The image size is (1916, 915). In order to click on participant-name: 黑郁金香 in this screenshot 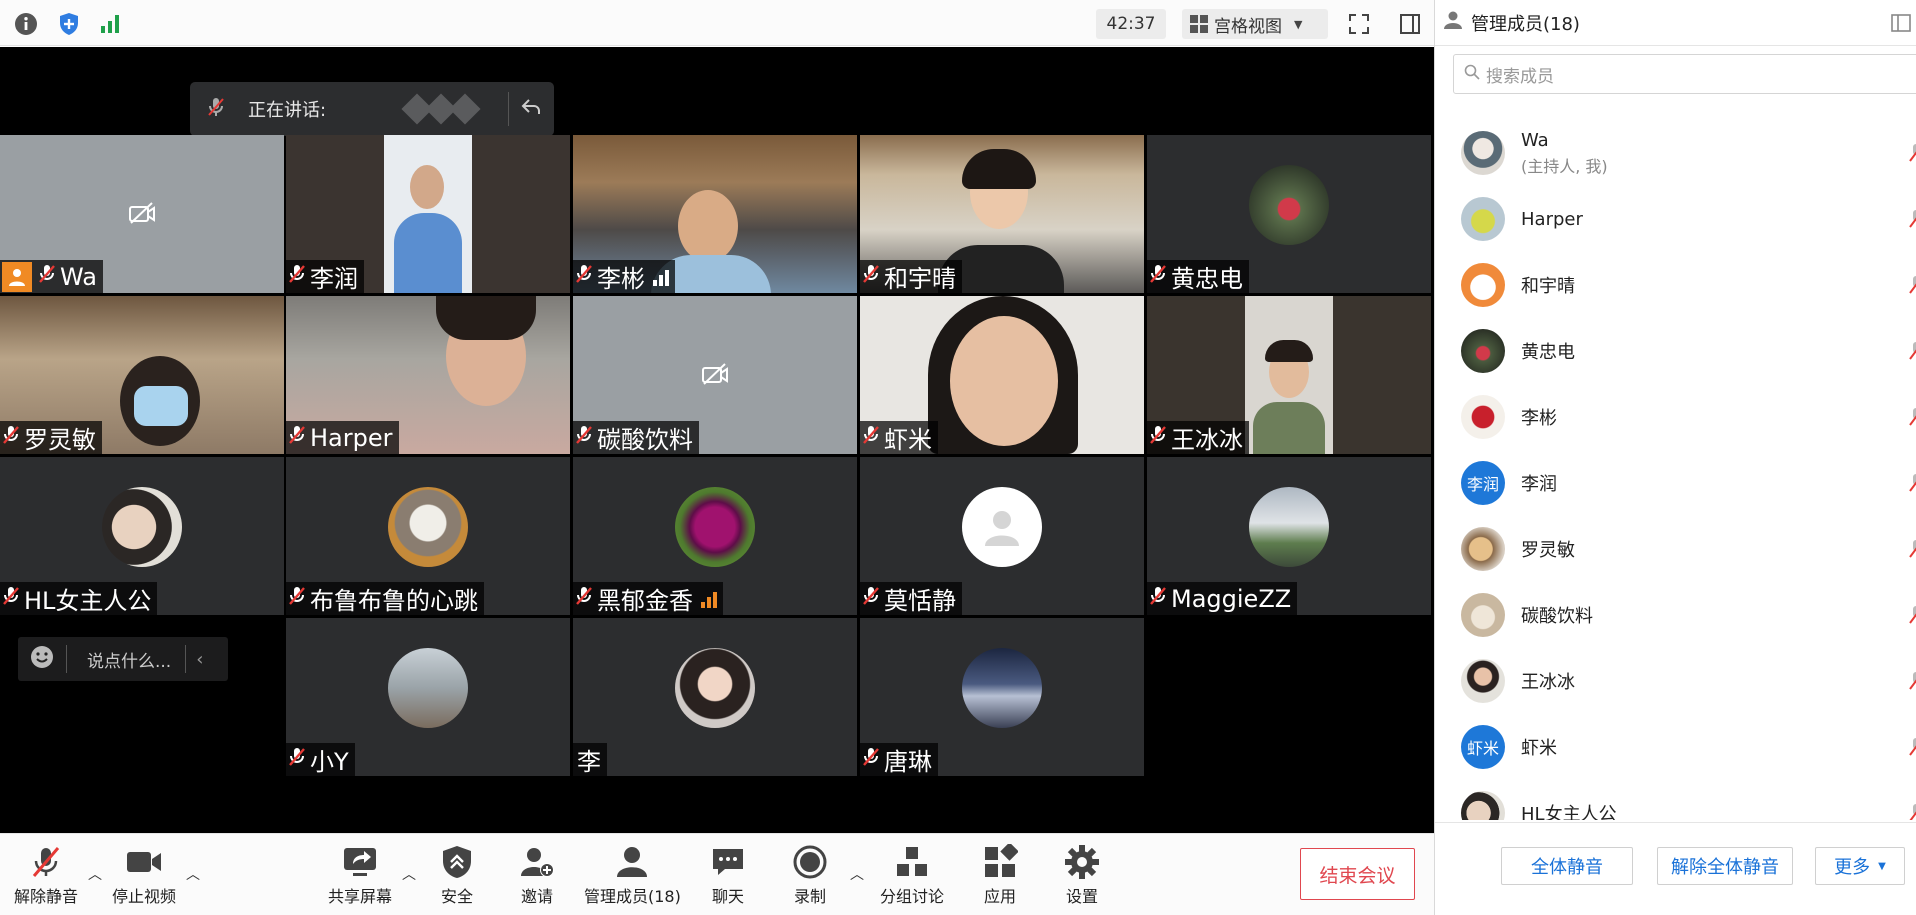, I will do `click(645, 601)`.